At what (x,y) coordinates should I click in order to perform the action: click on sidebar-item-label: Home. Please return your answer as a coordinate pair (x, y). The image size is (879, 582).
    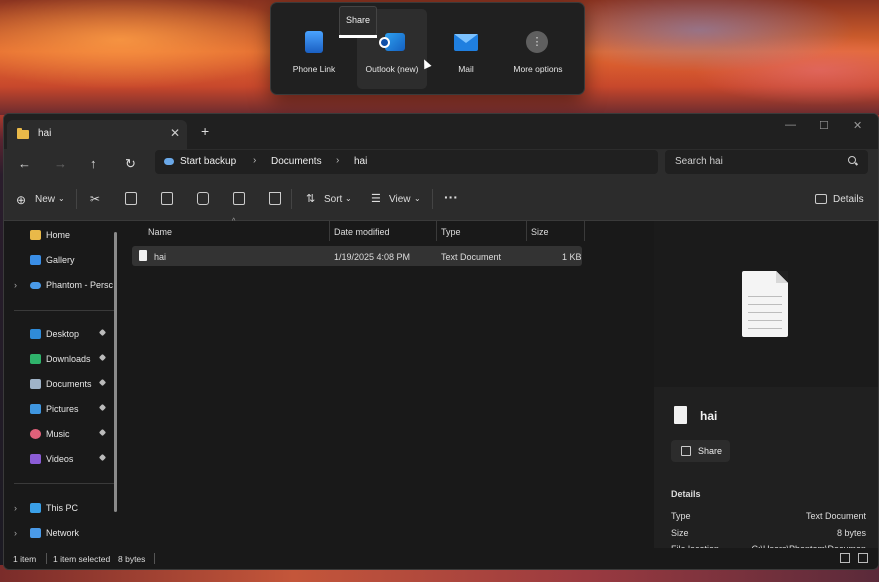
    Looking at the image, I should click on (58, 235).